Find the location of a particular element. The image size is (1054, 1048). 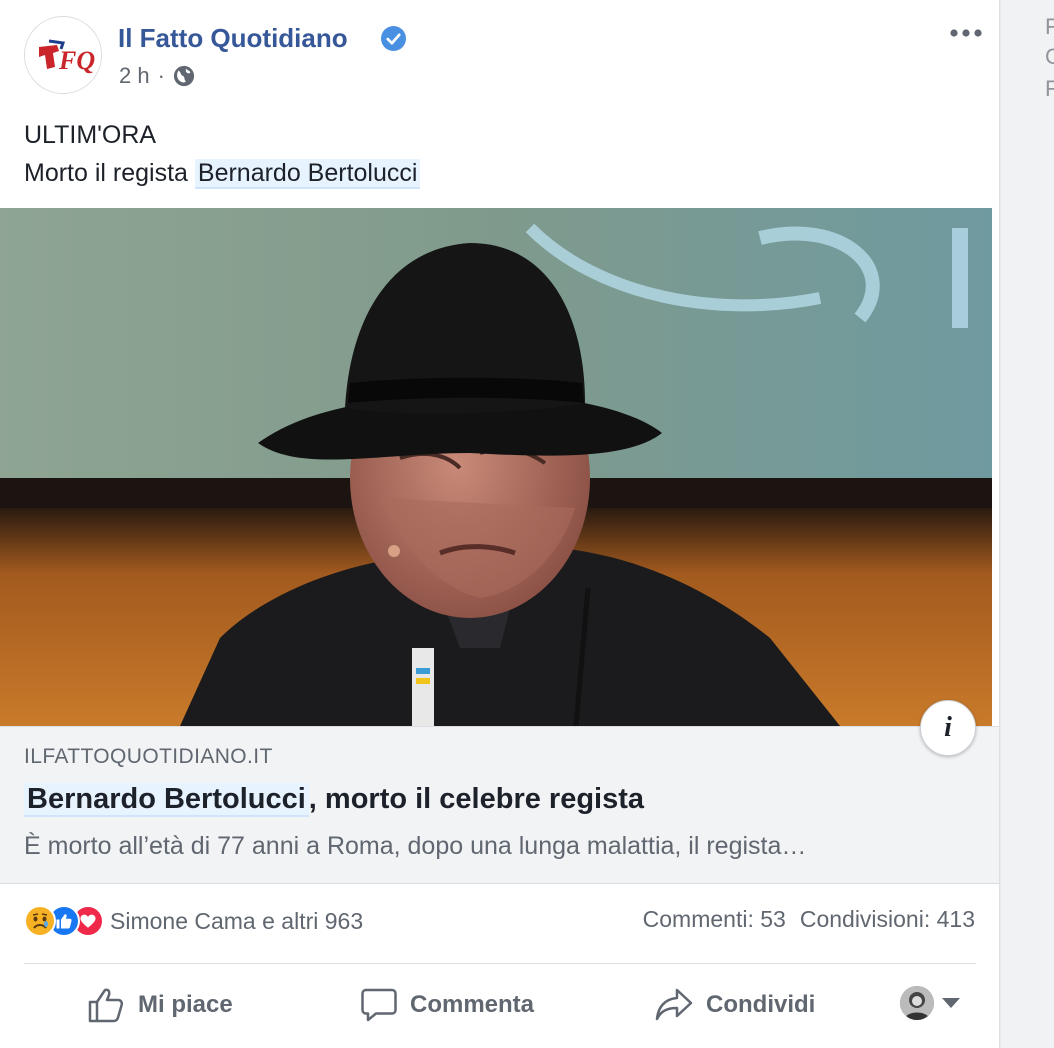

reaction-text: Simone Cama e altri 963 is located at coordinates (236, 921).